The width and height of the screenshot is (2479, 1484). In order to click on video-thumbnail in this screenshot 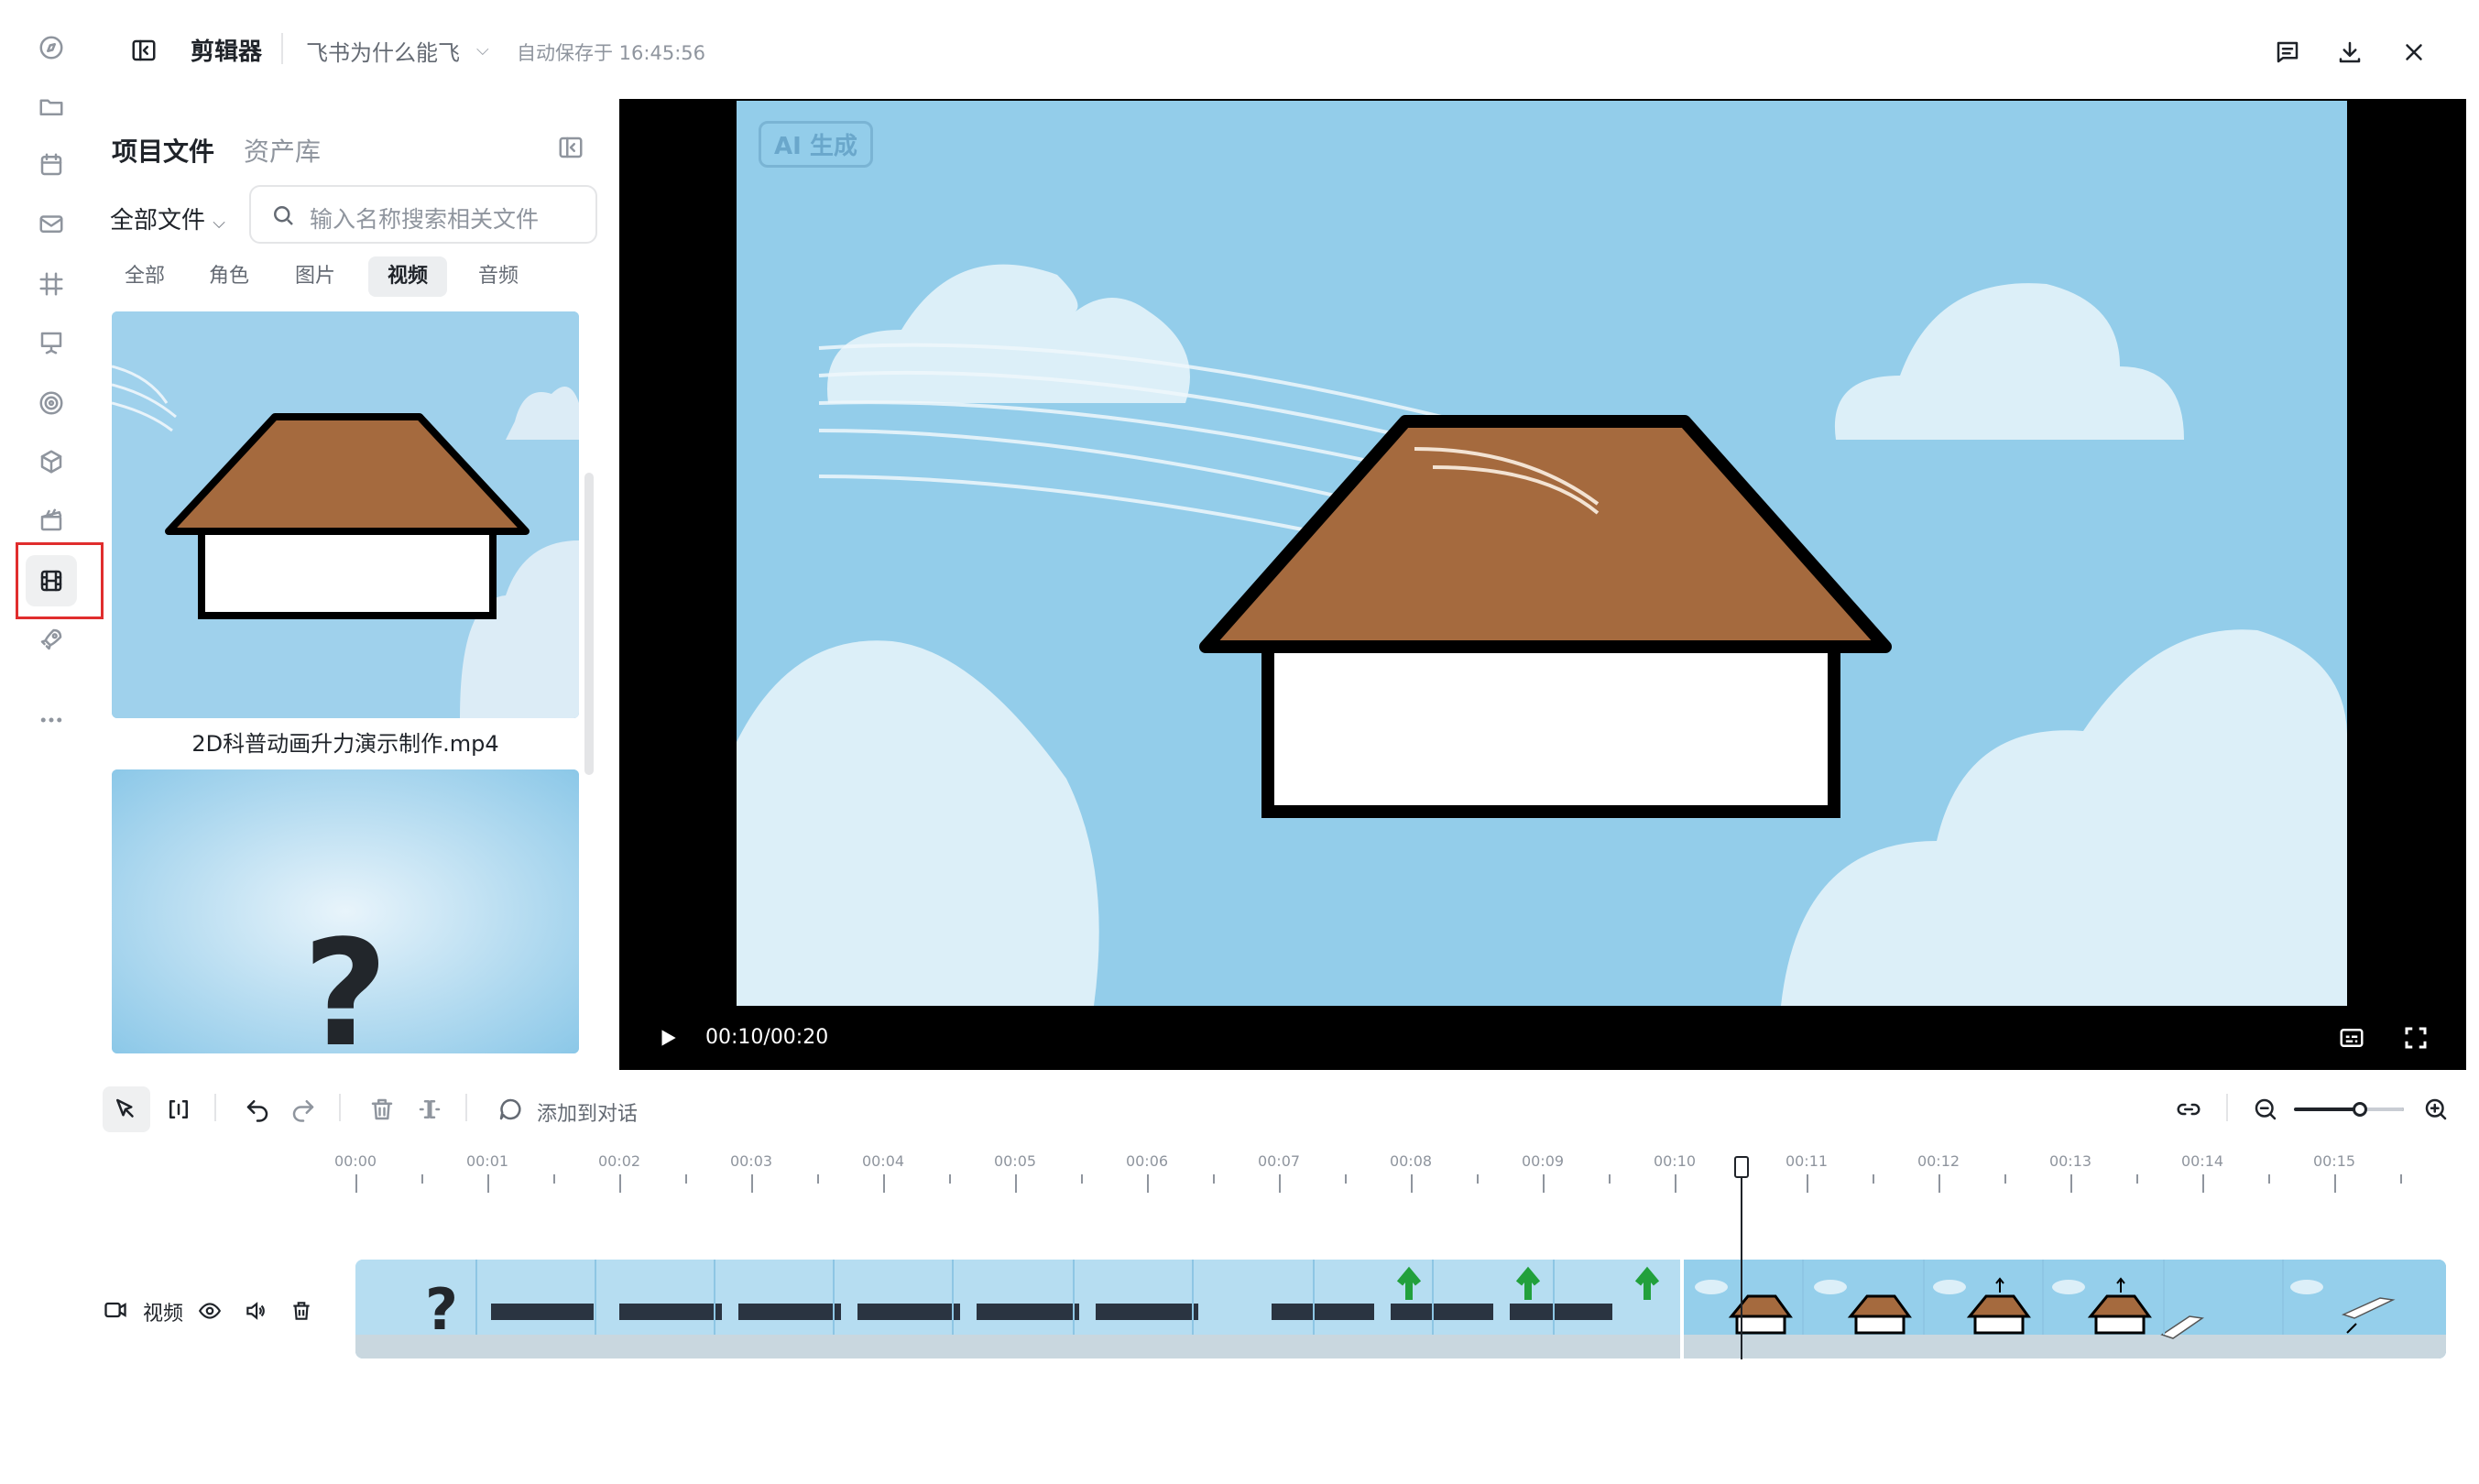, I will do `click(345, 515)`.